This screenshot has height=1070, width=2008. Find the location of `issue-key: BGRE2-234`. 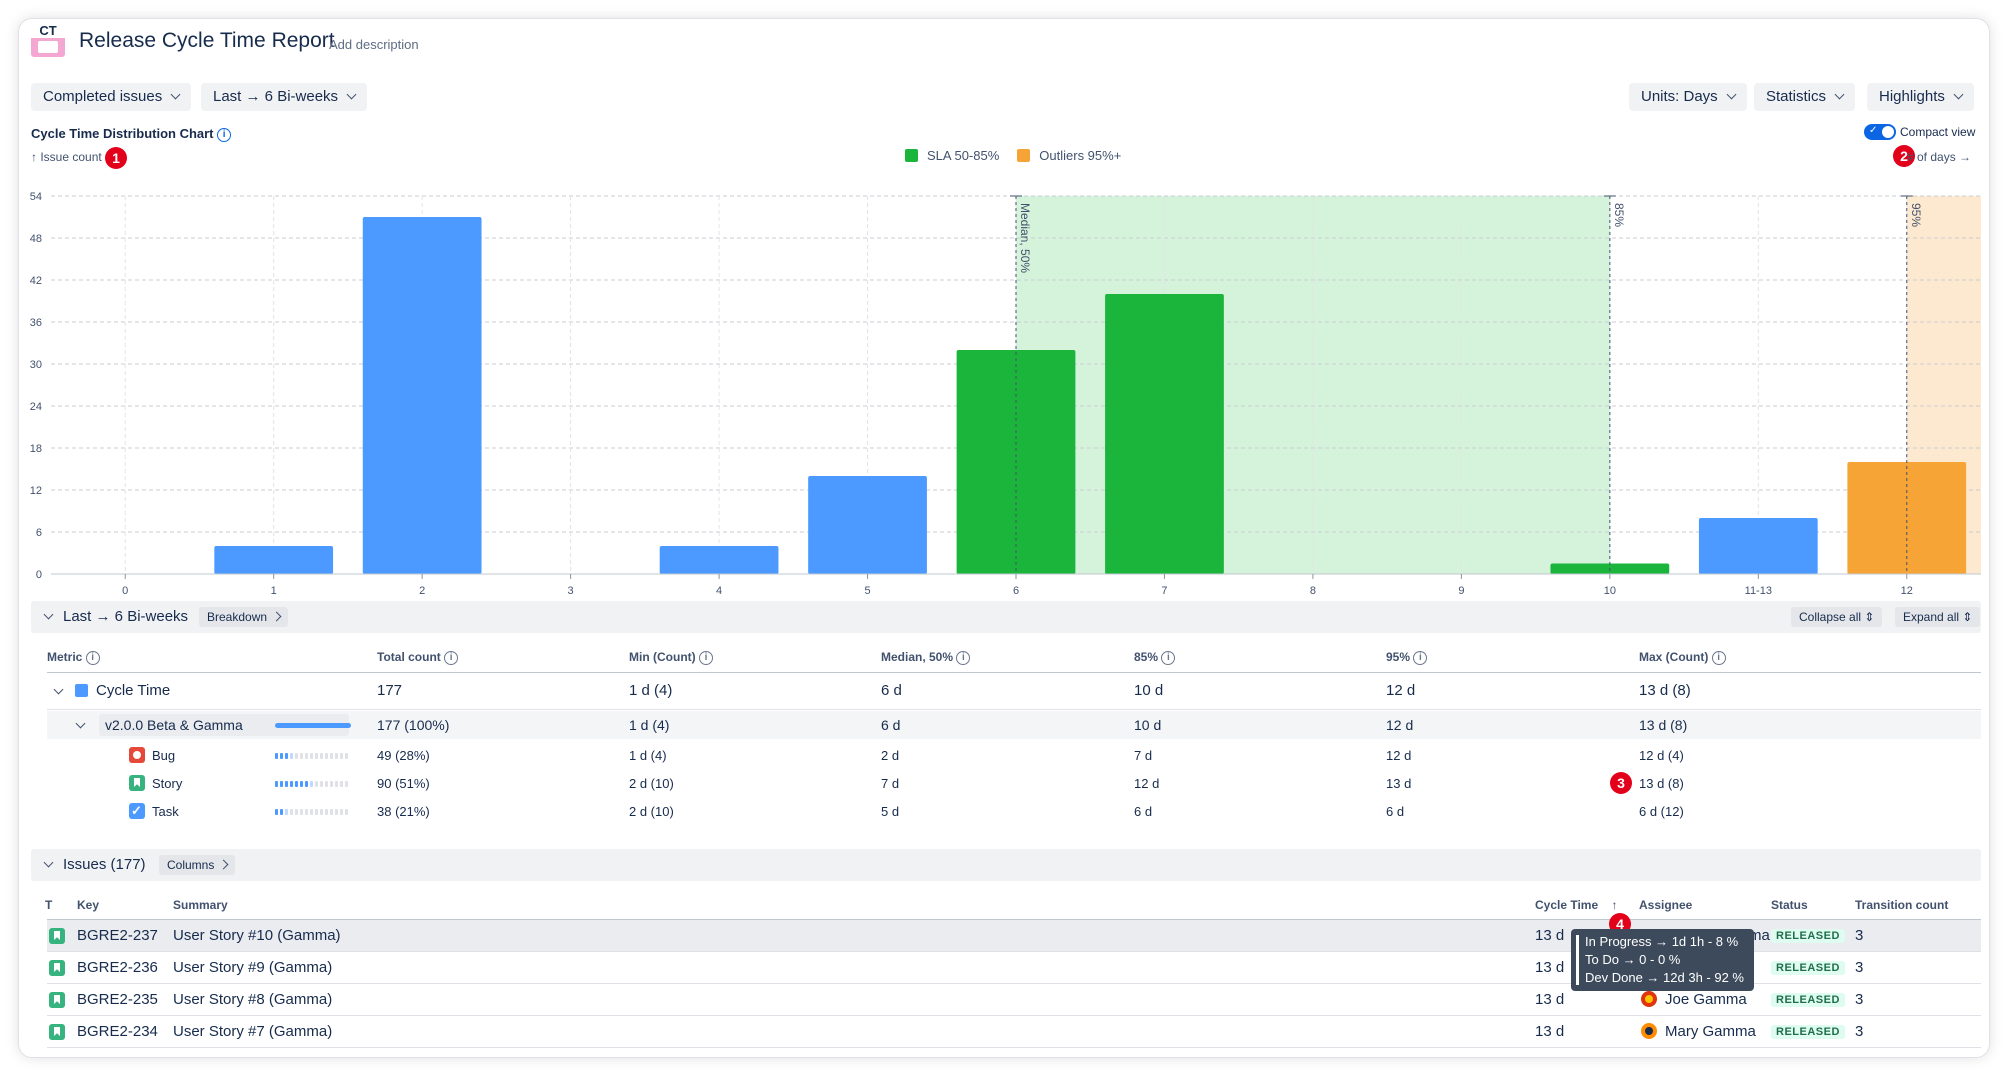

issue-key: BGRE2-234 is located at coordinates (117, 1031).